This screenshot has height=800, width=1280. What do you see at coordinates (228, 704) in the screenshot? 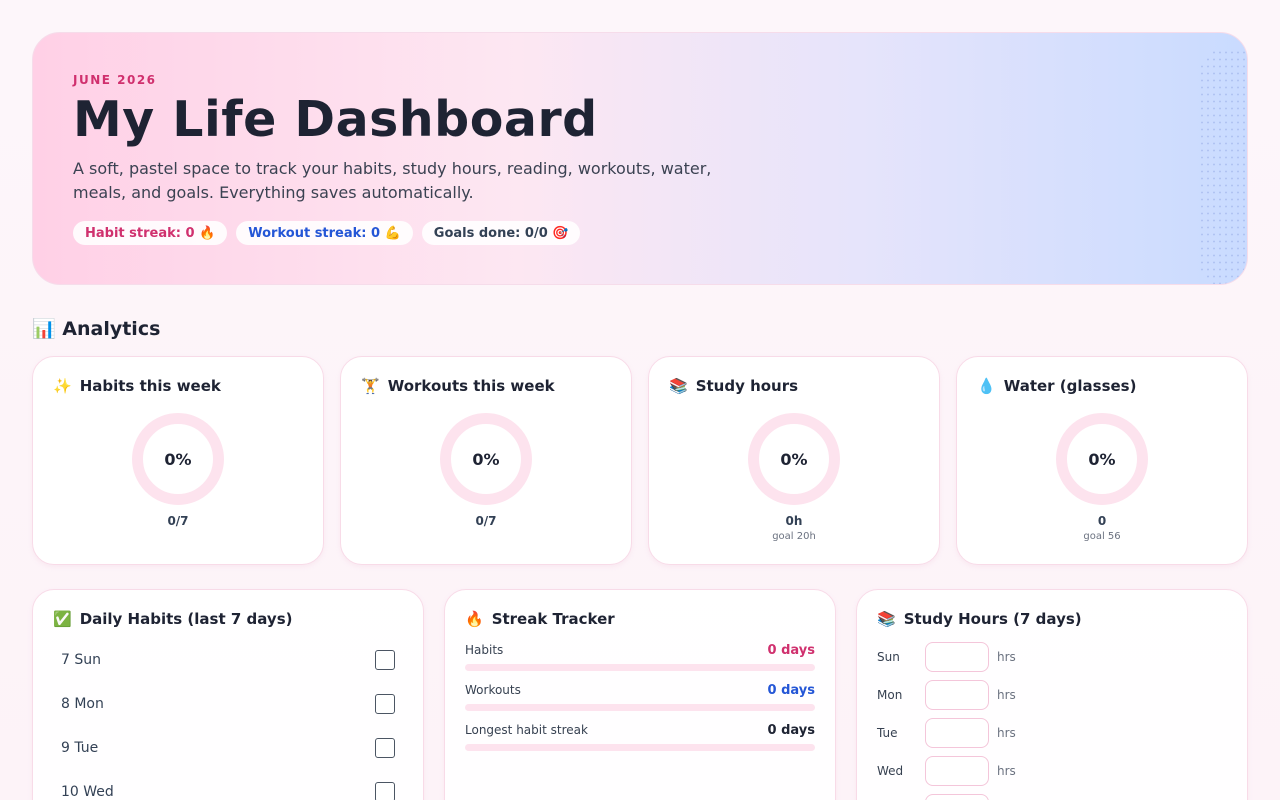
I see `habit-row: 8 Mon` at bounding box center [228, 704].